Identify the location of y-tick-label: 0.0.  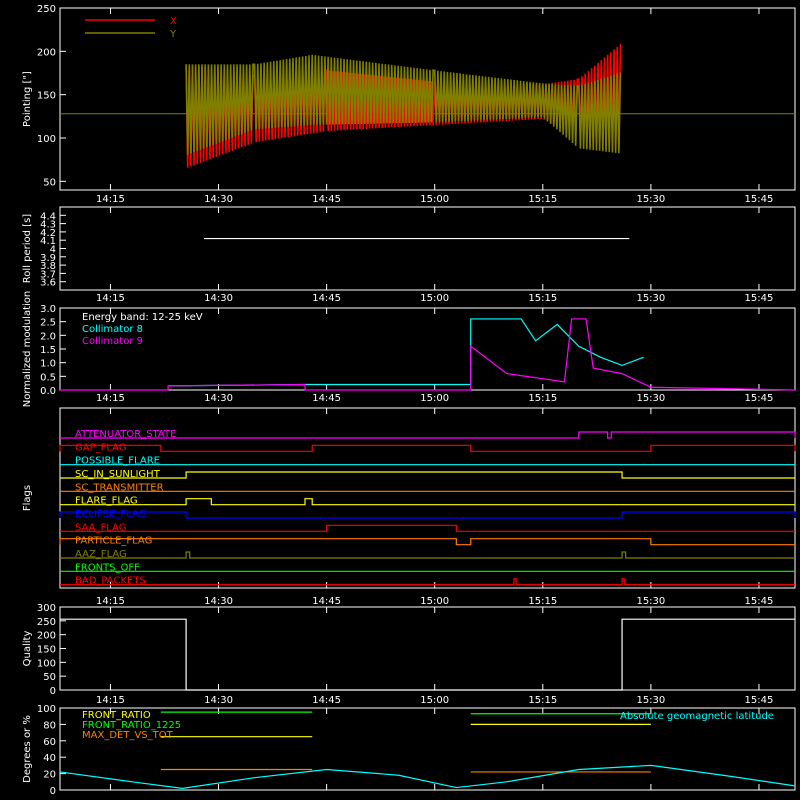
(48, 391).